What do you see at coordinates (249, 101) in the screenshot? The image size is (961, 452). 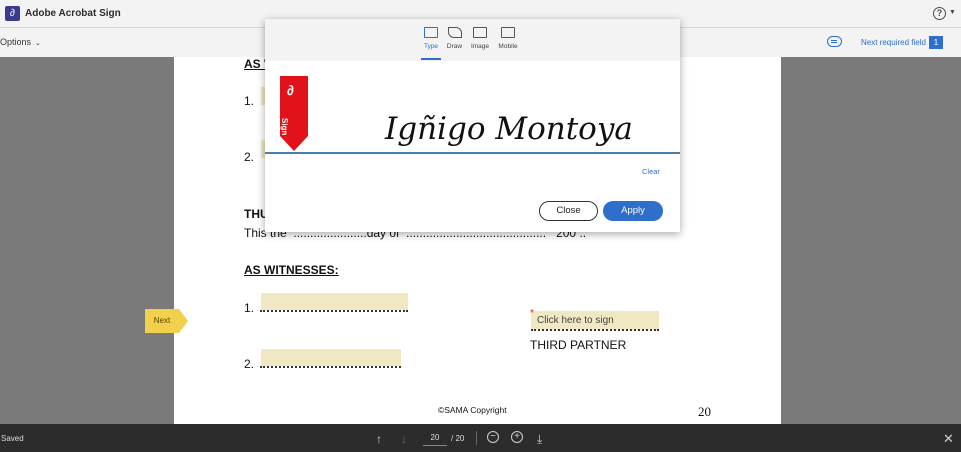 I see `doc-item-1: 1.` at bounding box center [249, 101].